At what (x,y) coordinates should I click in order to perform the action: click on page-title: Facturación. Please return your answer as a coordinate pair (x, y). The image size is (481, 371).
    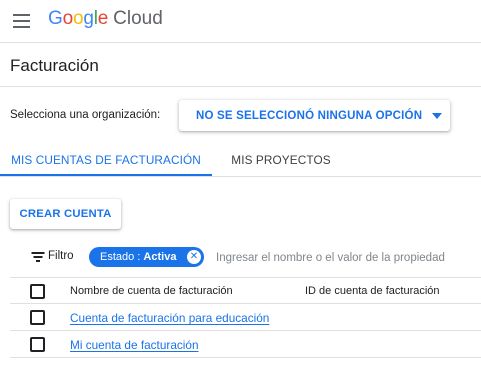
    Looking at the image, I should click on (54, 65).